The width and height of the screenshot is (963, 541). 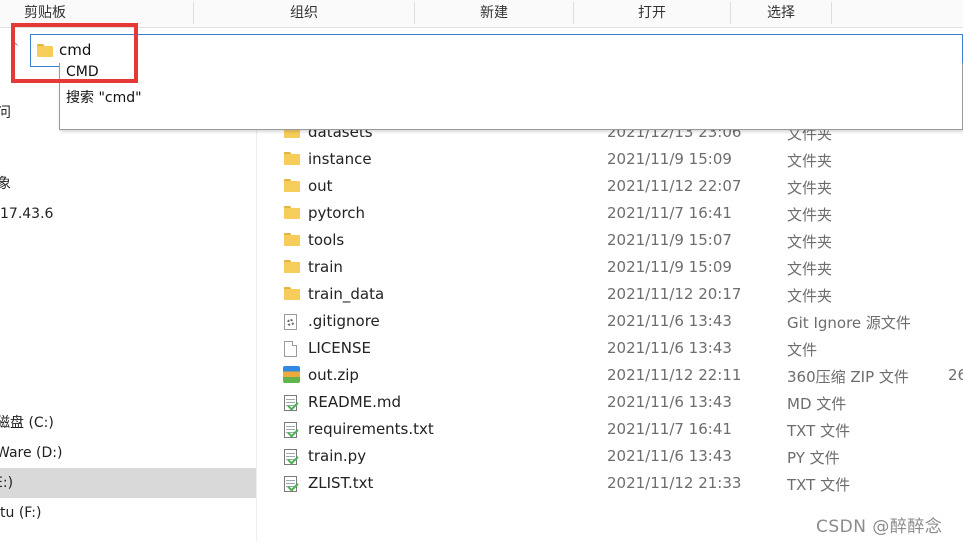 What do you see at coordinates (326, 240) in the screenshot?
I see `file-name: tools` at bounding box center [326, 240].